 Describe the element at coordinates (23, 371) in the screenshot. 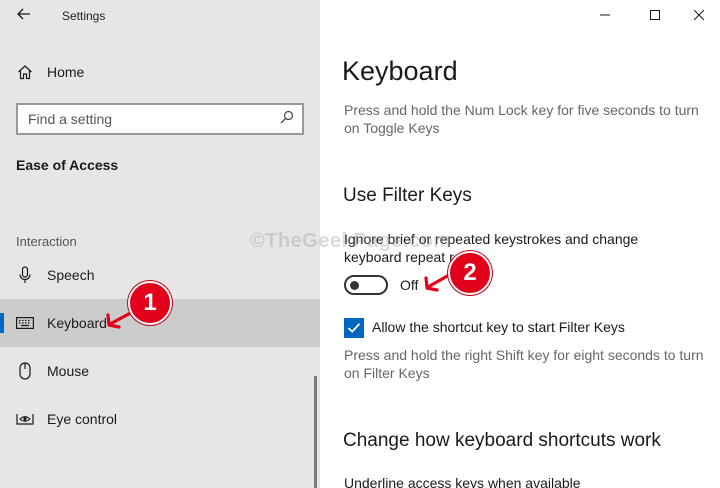

I see `mouse-icon` at that location.